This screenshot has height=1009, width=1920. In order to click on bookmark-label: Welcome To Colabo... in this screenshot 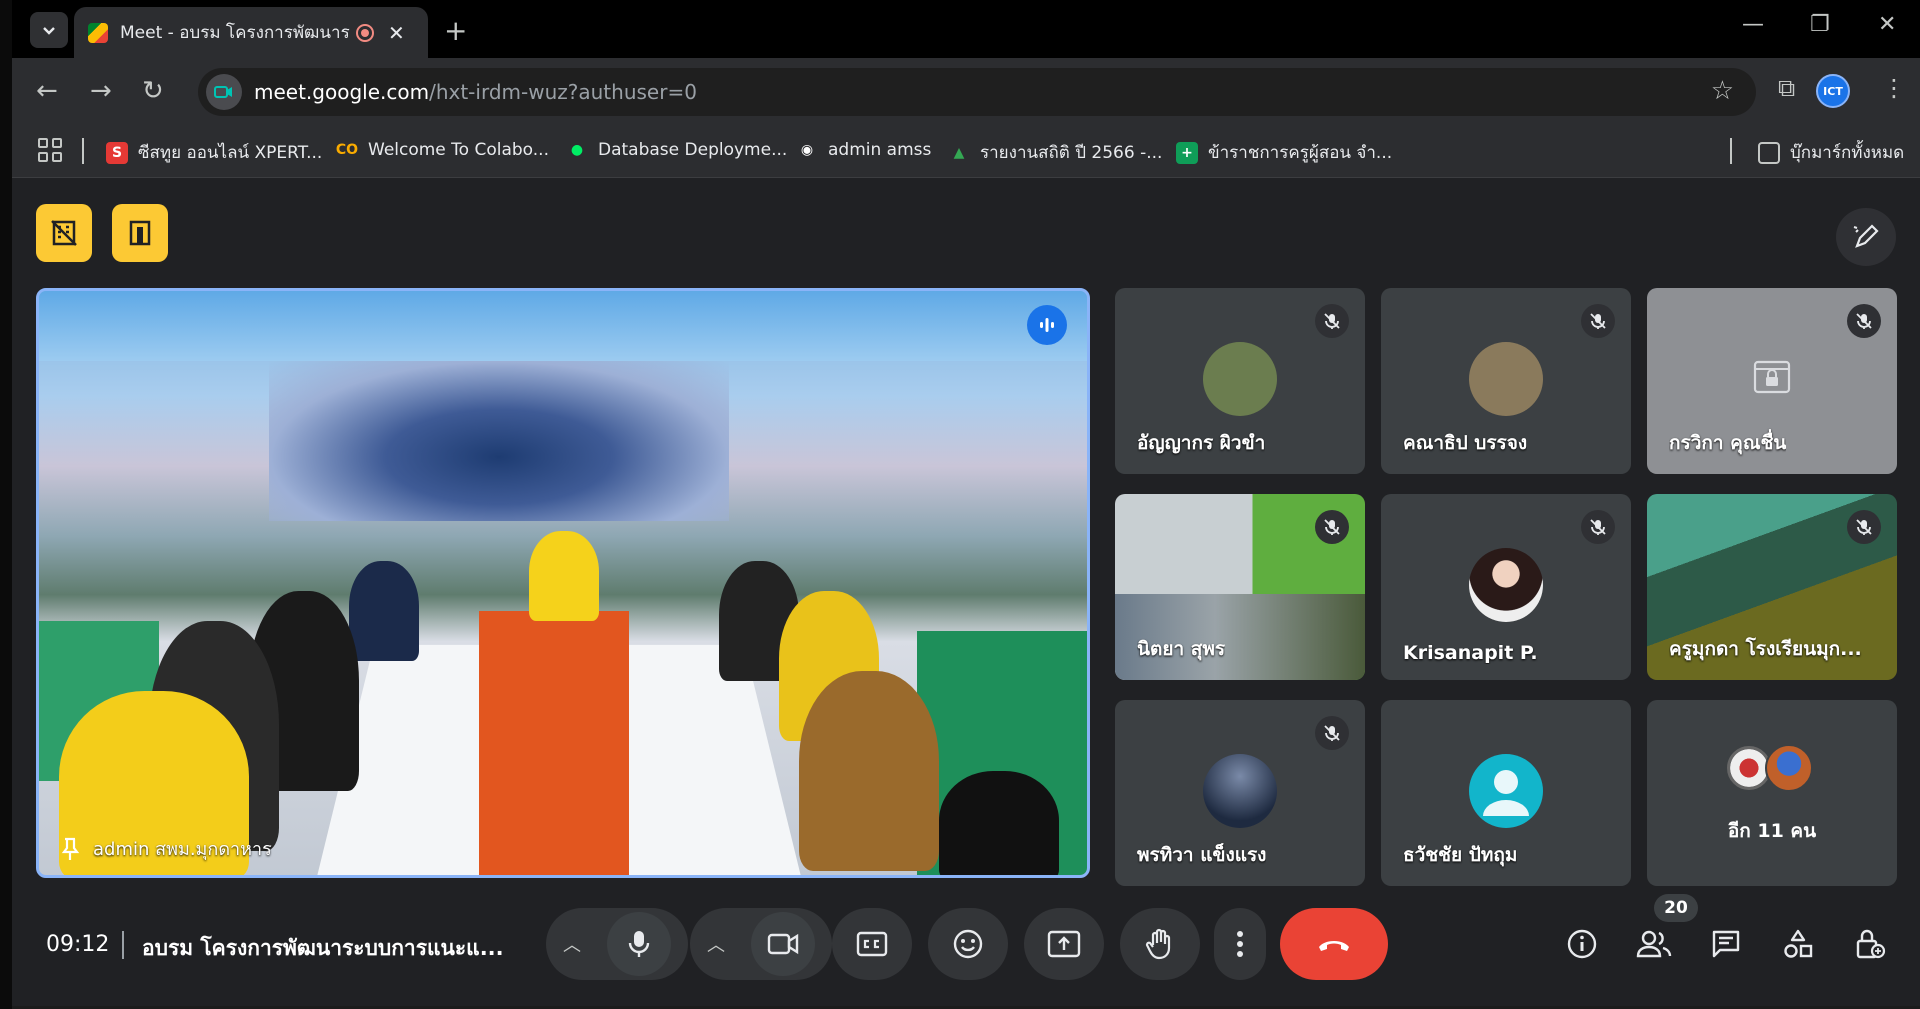, I will do `click(458, 150)`.